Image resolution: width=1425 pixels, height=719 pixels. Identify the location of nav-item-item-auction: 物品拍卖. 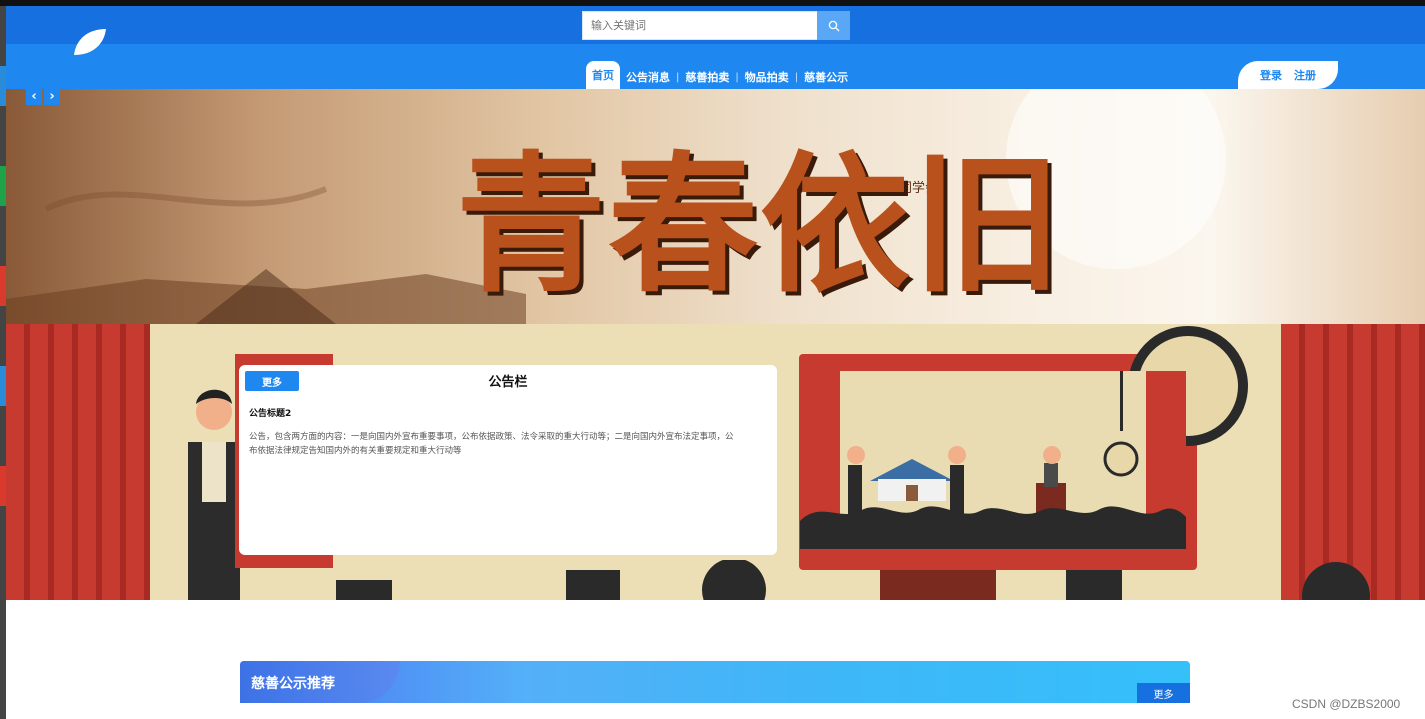
(767, 78).